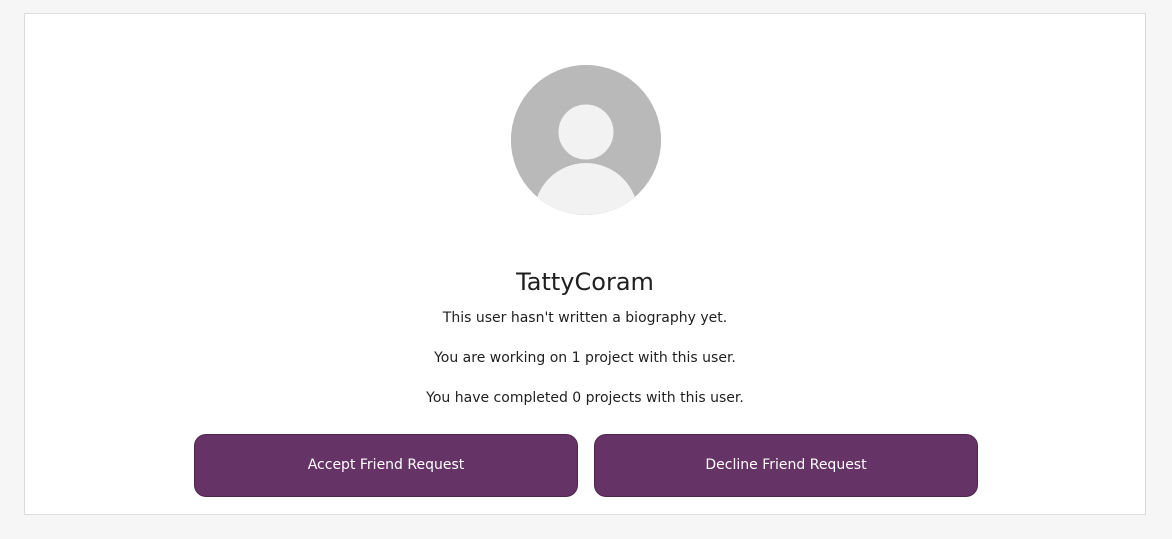 Image resolution: width=1172 pixels, height=539 pixels. What do you see at coordinates (585, 282) in the screenshot?
I see `username: TattyCoram` at bounding box center [585, 282].